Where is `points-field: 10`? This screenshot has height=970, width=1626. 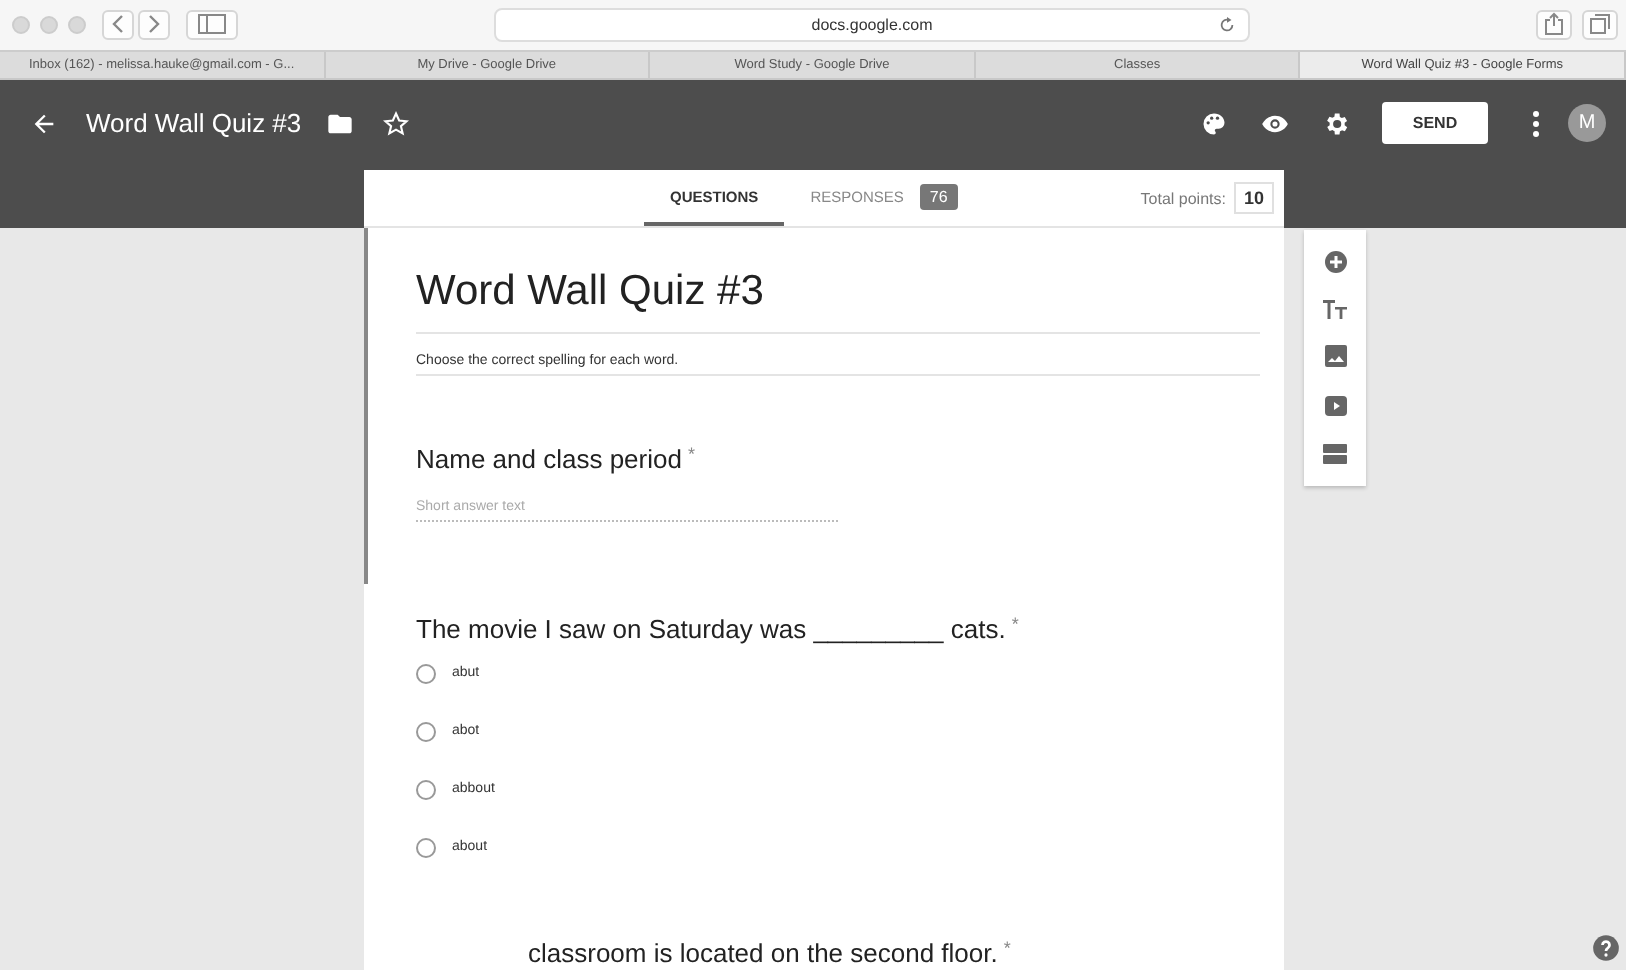
points-field: 10 is located at coordinates (1253, 198).